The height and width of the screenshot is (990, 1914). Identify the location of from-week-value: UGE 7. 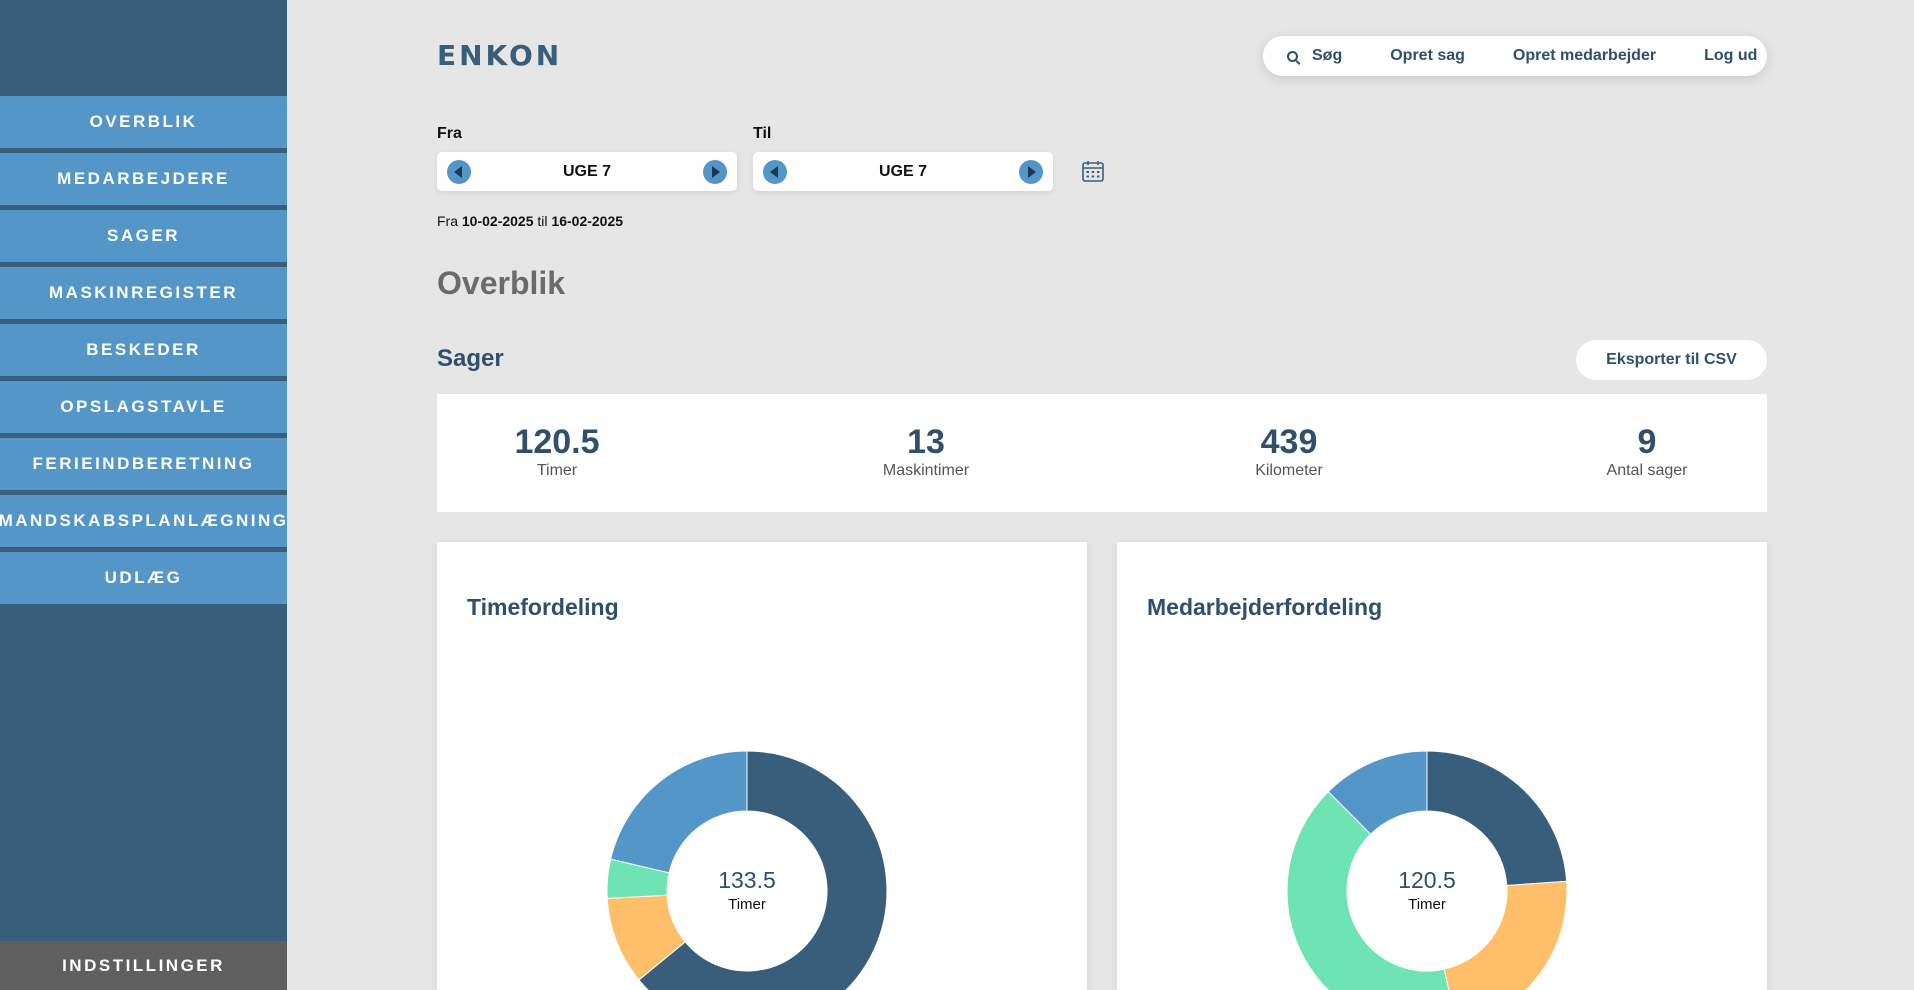
(586, 171).